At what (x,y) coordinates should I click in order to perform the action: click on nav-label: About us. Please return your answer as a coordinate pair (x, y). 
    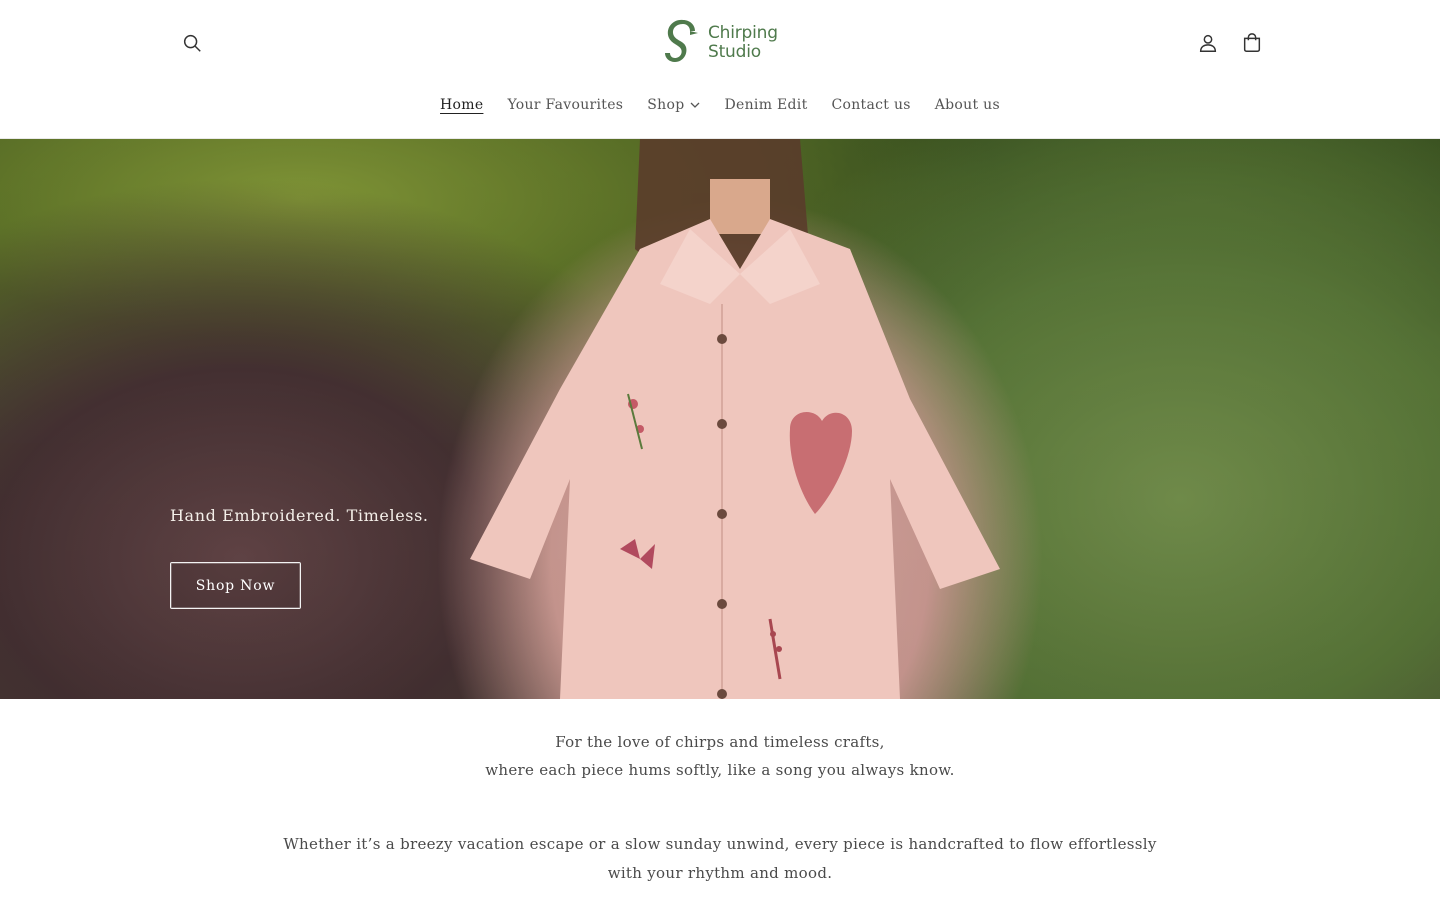
    Looking at the image, I should click on (967, 105).